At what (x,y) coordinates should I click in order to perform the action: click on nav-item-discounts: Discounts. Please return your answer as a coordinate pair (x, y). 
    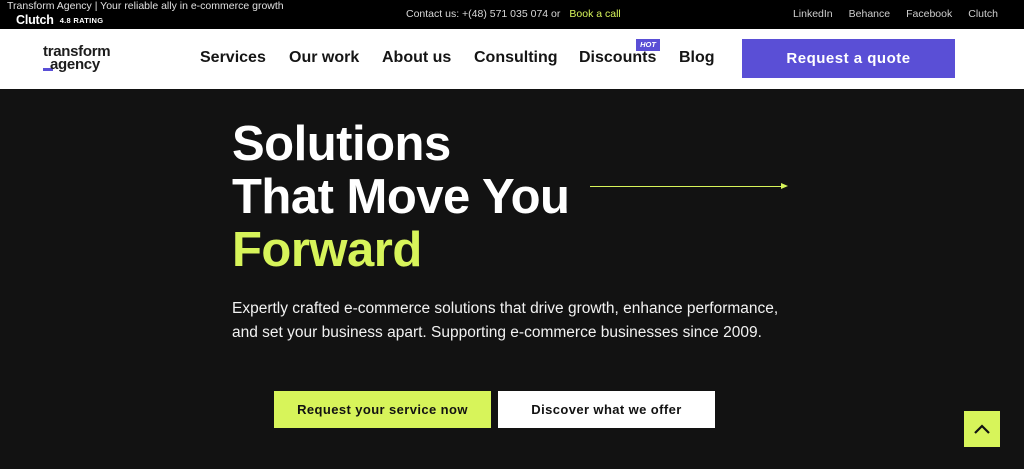
    Looking at the image, I should click on (617, 58).